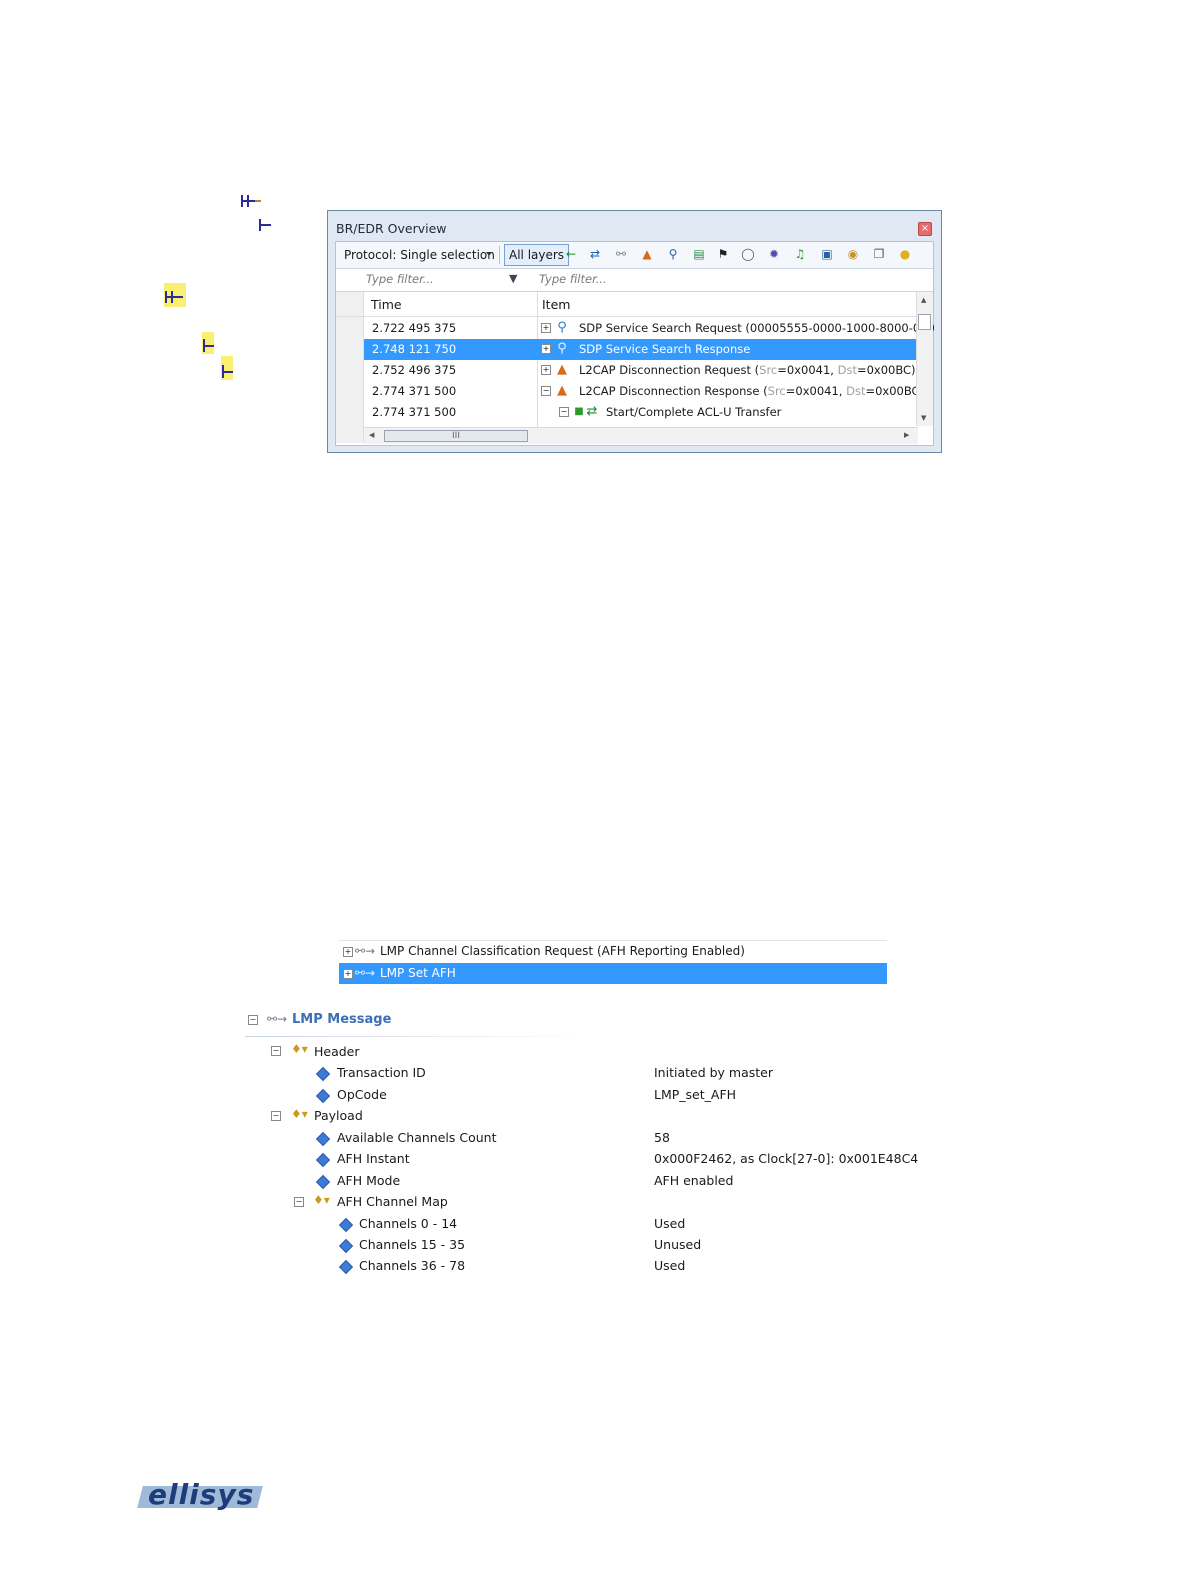 This screenshot has height=1584, width=1191. I want to click on sdp-response-icon: ⚲, so click(562, 348).